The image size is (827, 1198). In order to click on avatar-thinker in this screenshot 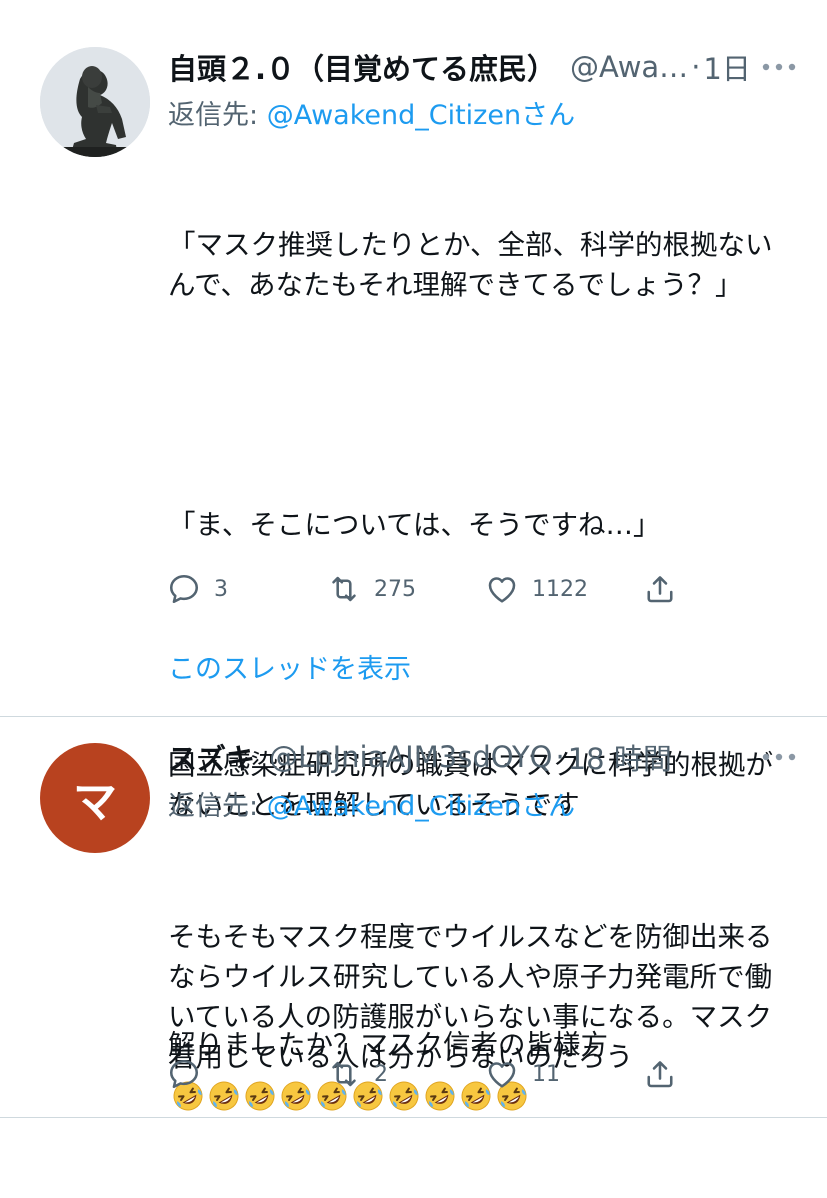, I will do `click(95, 102)`.